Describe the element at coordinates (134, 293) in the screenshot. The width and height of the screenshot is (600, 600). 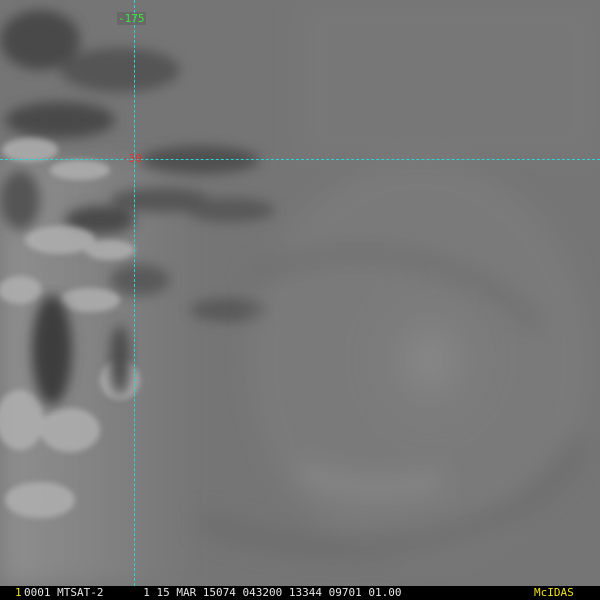
I see `longitude-grid-line` at that location.